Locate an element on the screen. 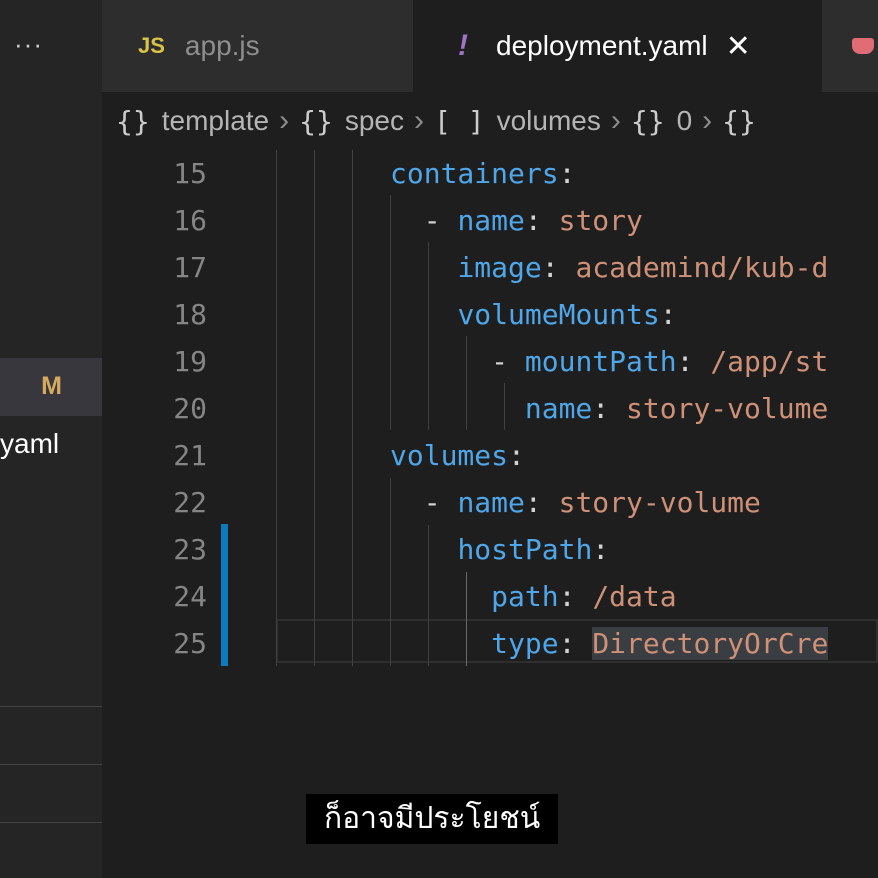 This screenshot has width=878, height=878. sidebar-file-row-selected: M is located at coordinates (51, 387).